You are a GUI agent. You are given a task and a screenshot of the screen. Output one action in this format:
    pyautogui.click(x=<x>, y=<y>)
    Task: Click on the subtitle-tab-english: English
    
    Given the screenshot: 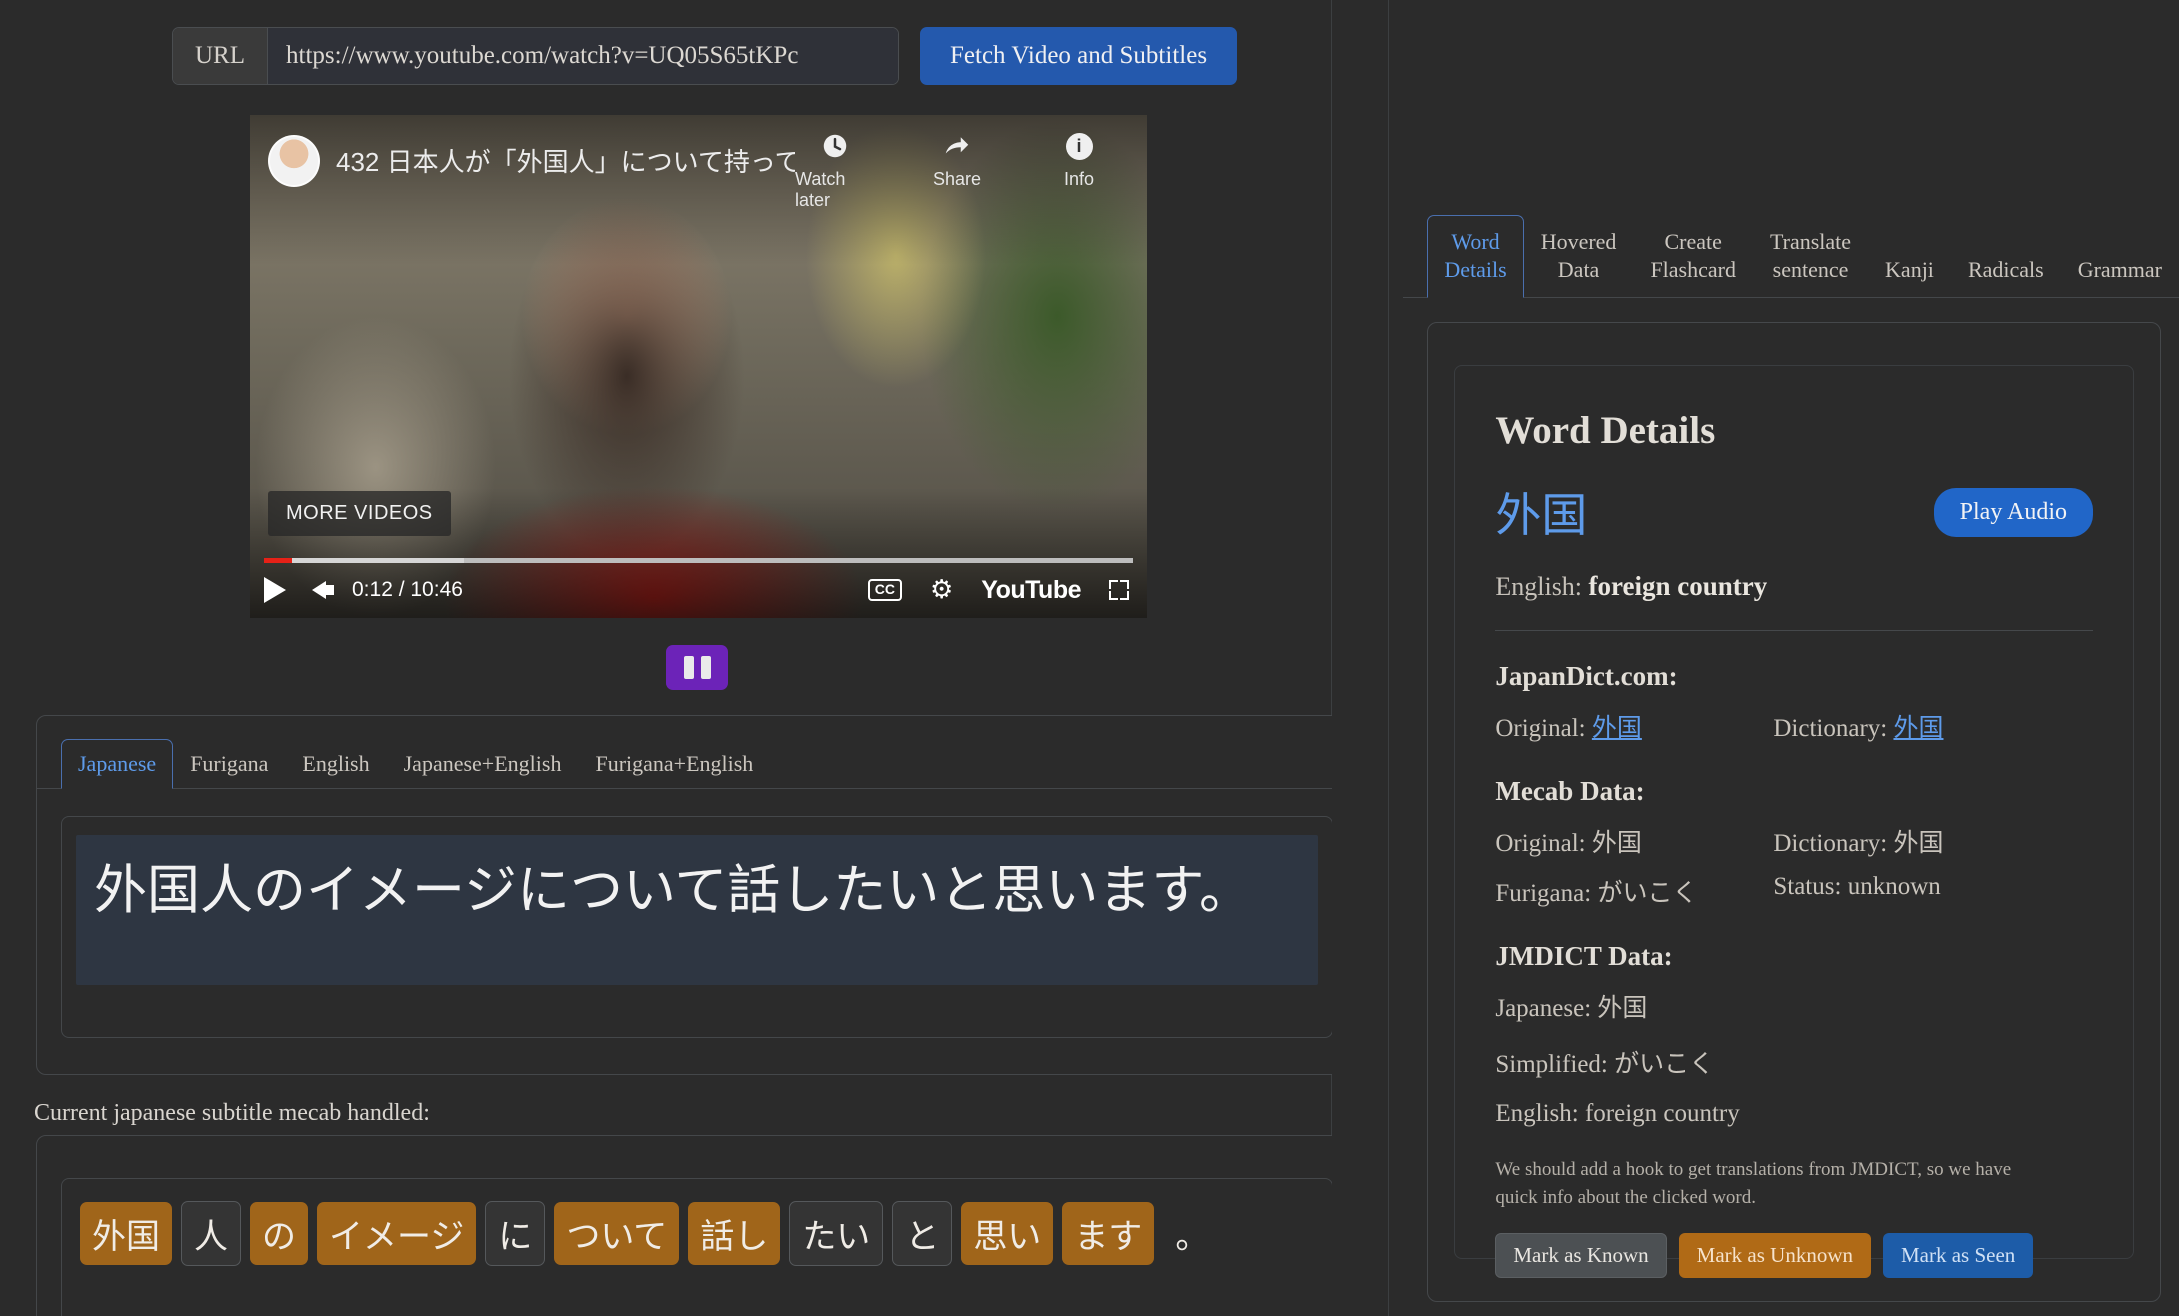 What is the action you would take?
    pyautogui.click(x=335, y=764)
    